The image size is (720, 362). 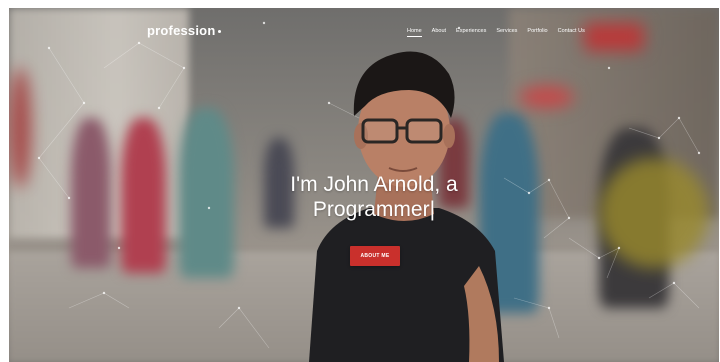 I want to click on hero-headline-line2: Programmer|, so click(x=374, y=209).